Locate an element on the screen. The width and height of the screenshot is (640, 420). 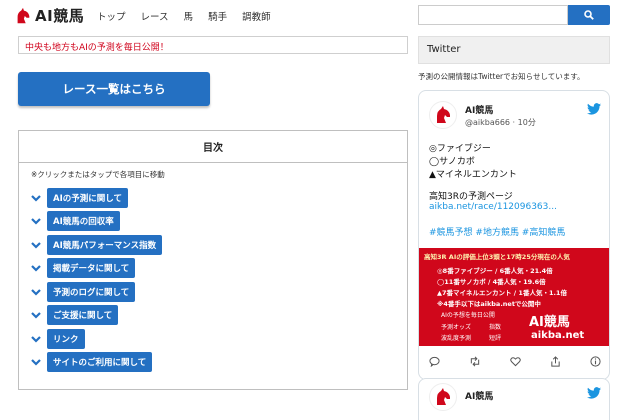
info-icon is located at coordinates (595, 361).